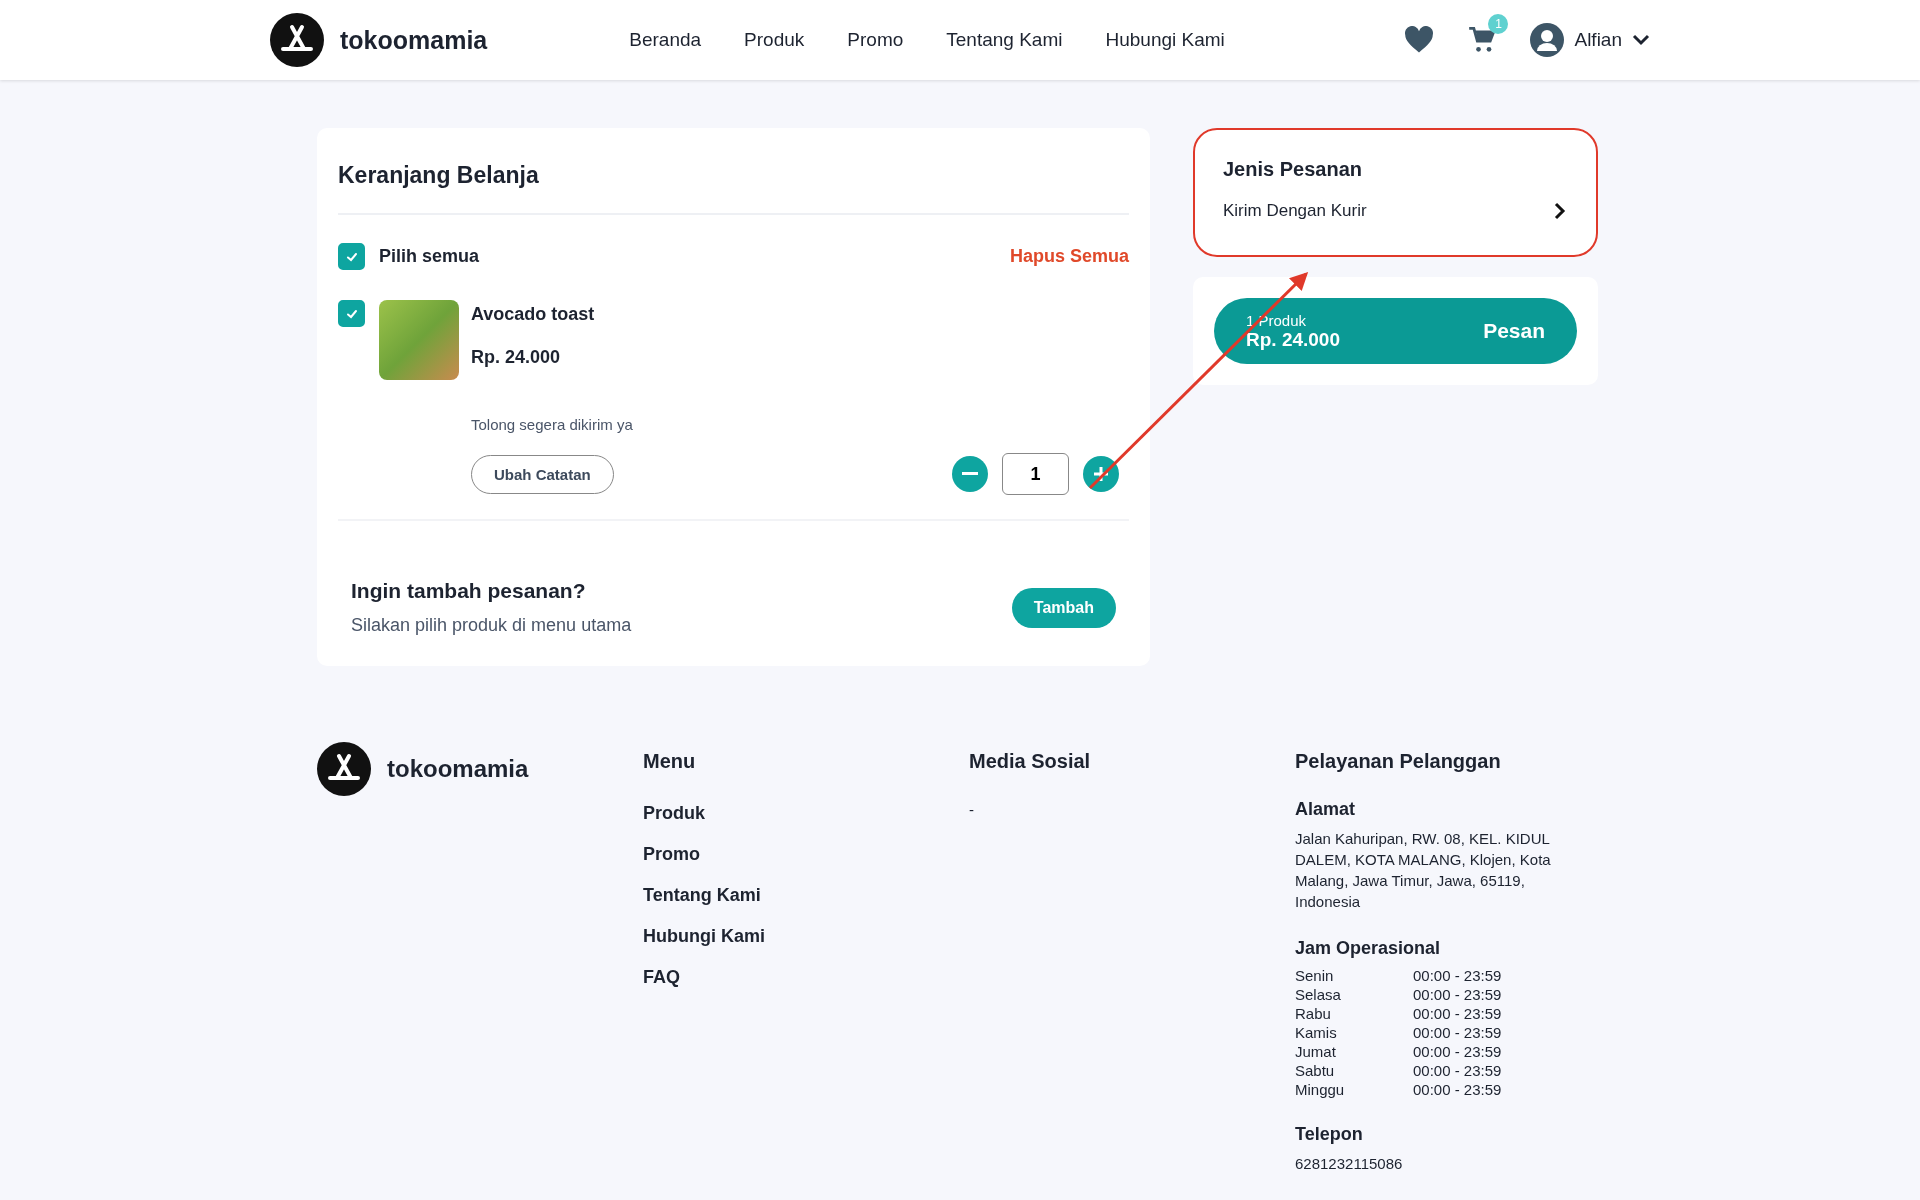 This screenshot has width=1920, height=1200. Describe the element at coordinates (1313, 1013) in the screenshot. I see `day-name: Rabu` at that location.